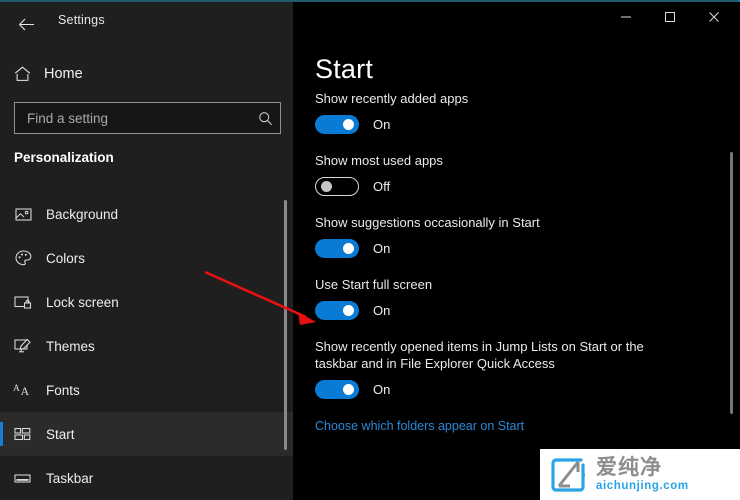 The image size is (740, 500). What do you see at coordinates (427, 222) in the screenshot?
I see `setting-label: Show suggestions occasionally in Start` at bounding box center [427, 222].